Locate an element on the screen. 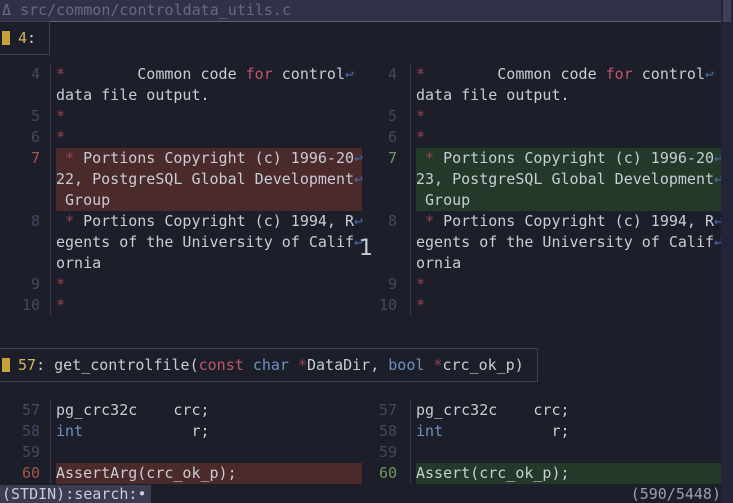 Image resolution: width=733 pixels, height=503 pixels. left-code-line: Group is located at coordinates (209, 200).